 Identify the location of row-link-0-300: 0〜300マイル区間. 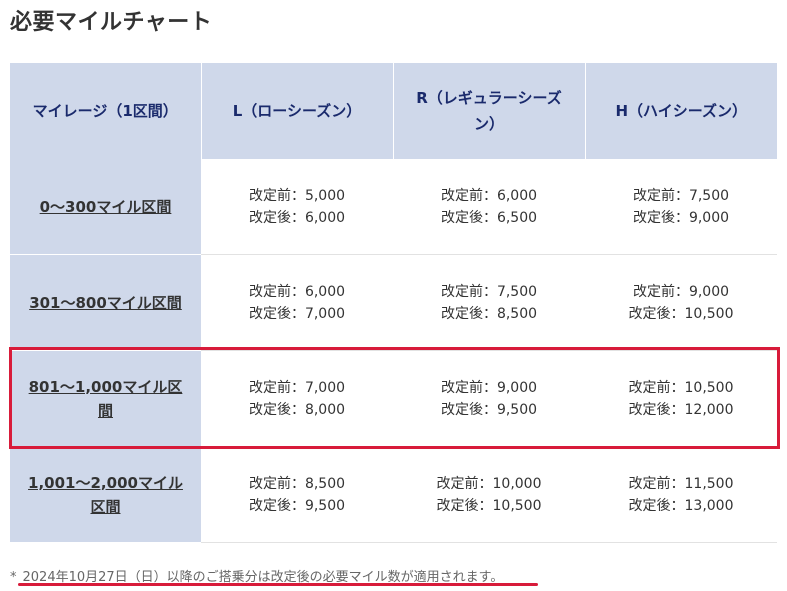
(106, 207).